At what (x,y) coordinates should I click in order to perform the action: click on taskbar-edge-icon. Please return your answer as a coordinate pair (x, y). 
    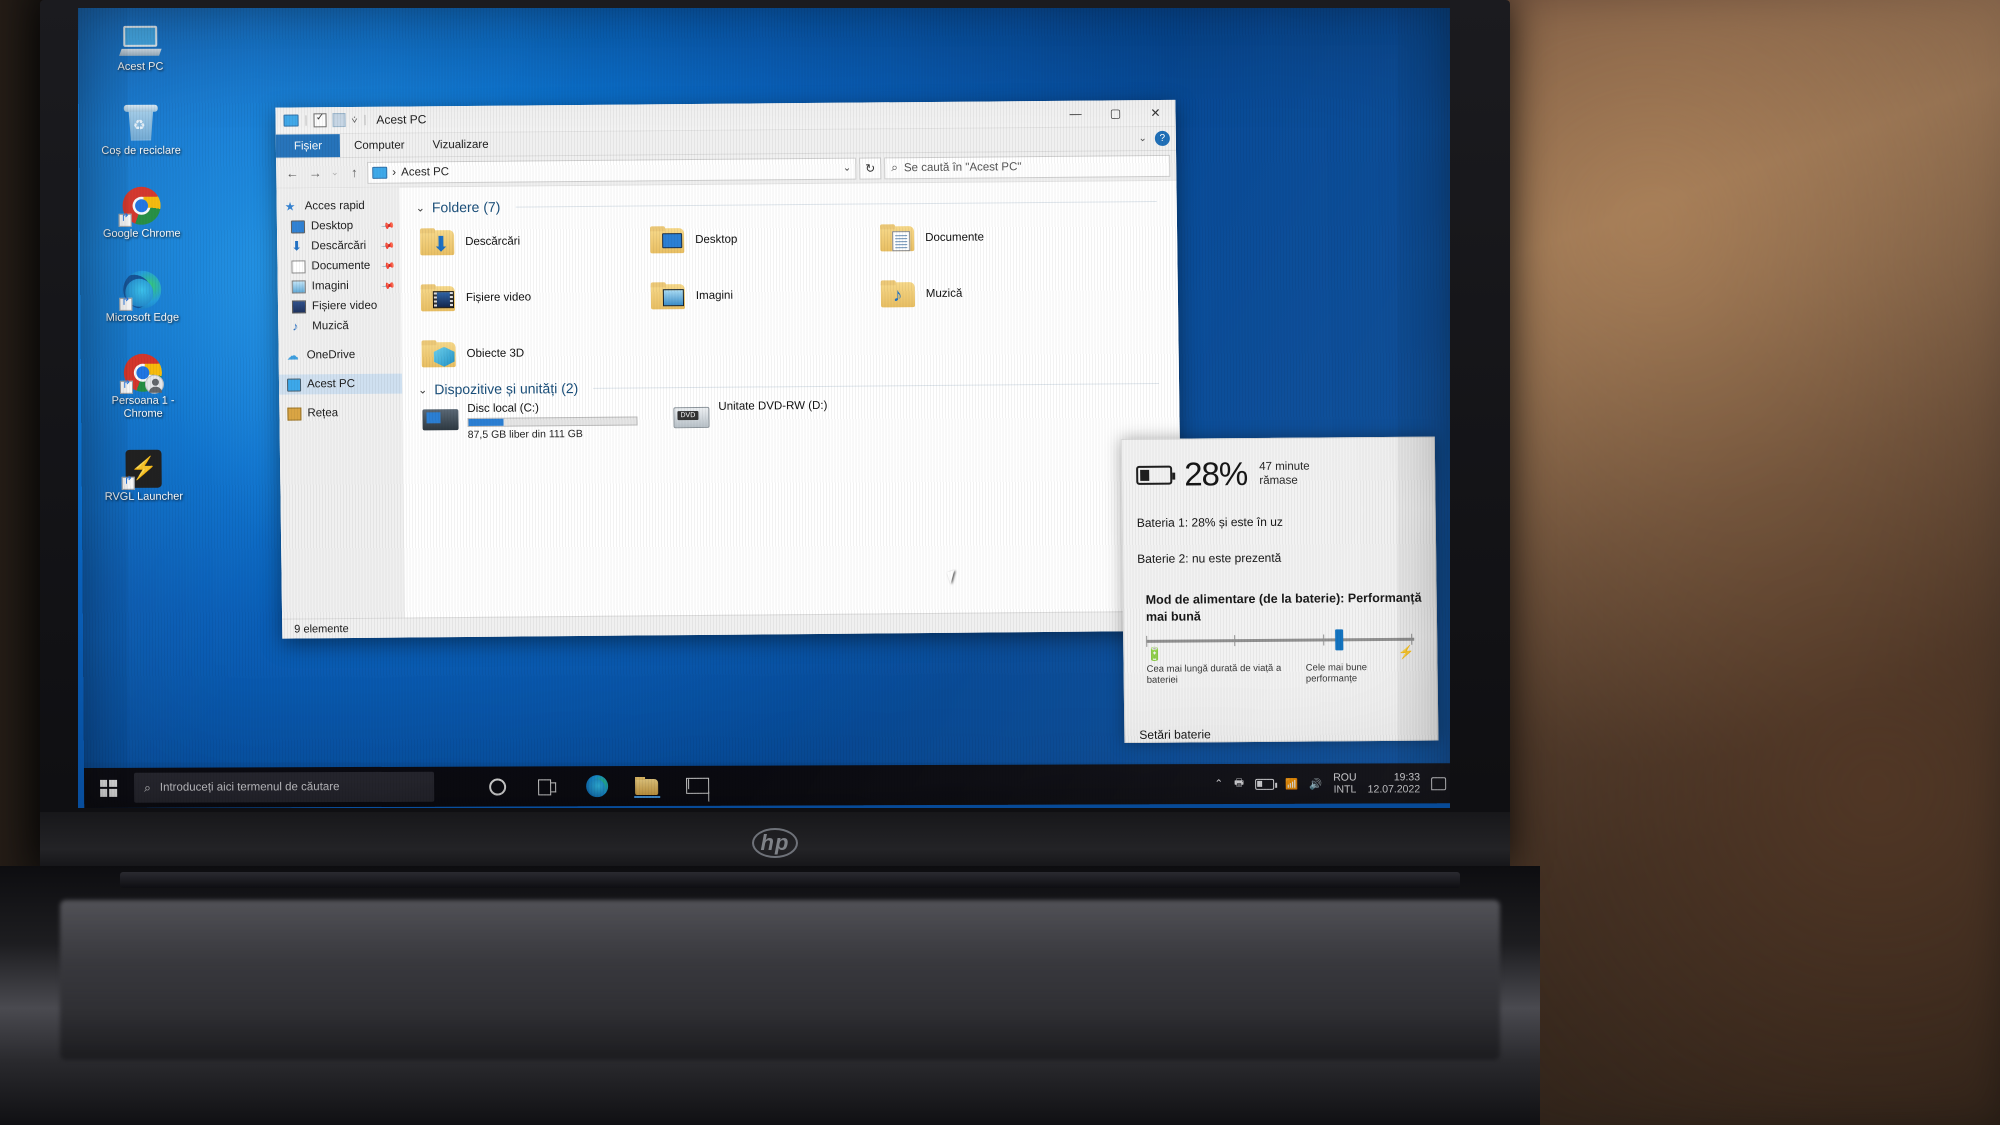
    Looking at the image, I should click on (597, 786).